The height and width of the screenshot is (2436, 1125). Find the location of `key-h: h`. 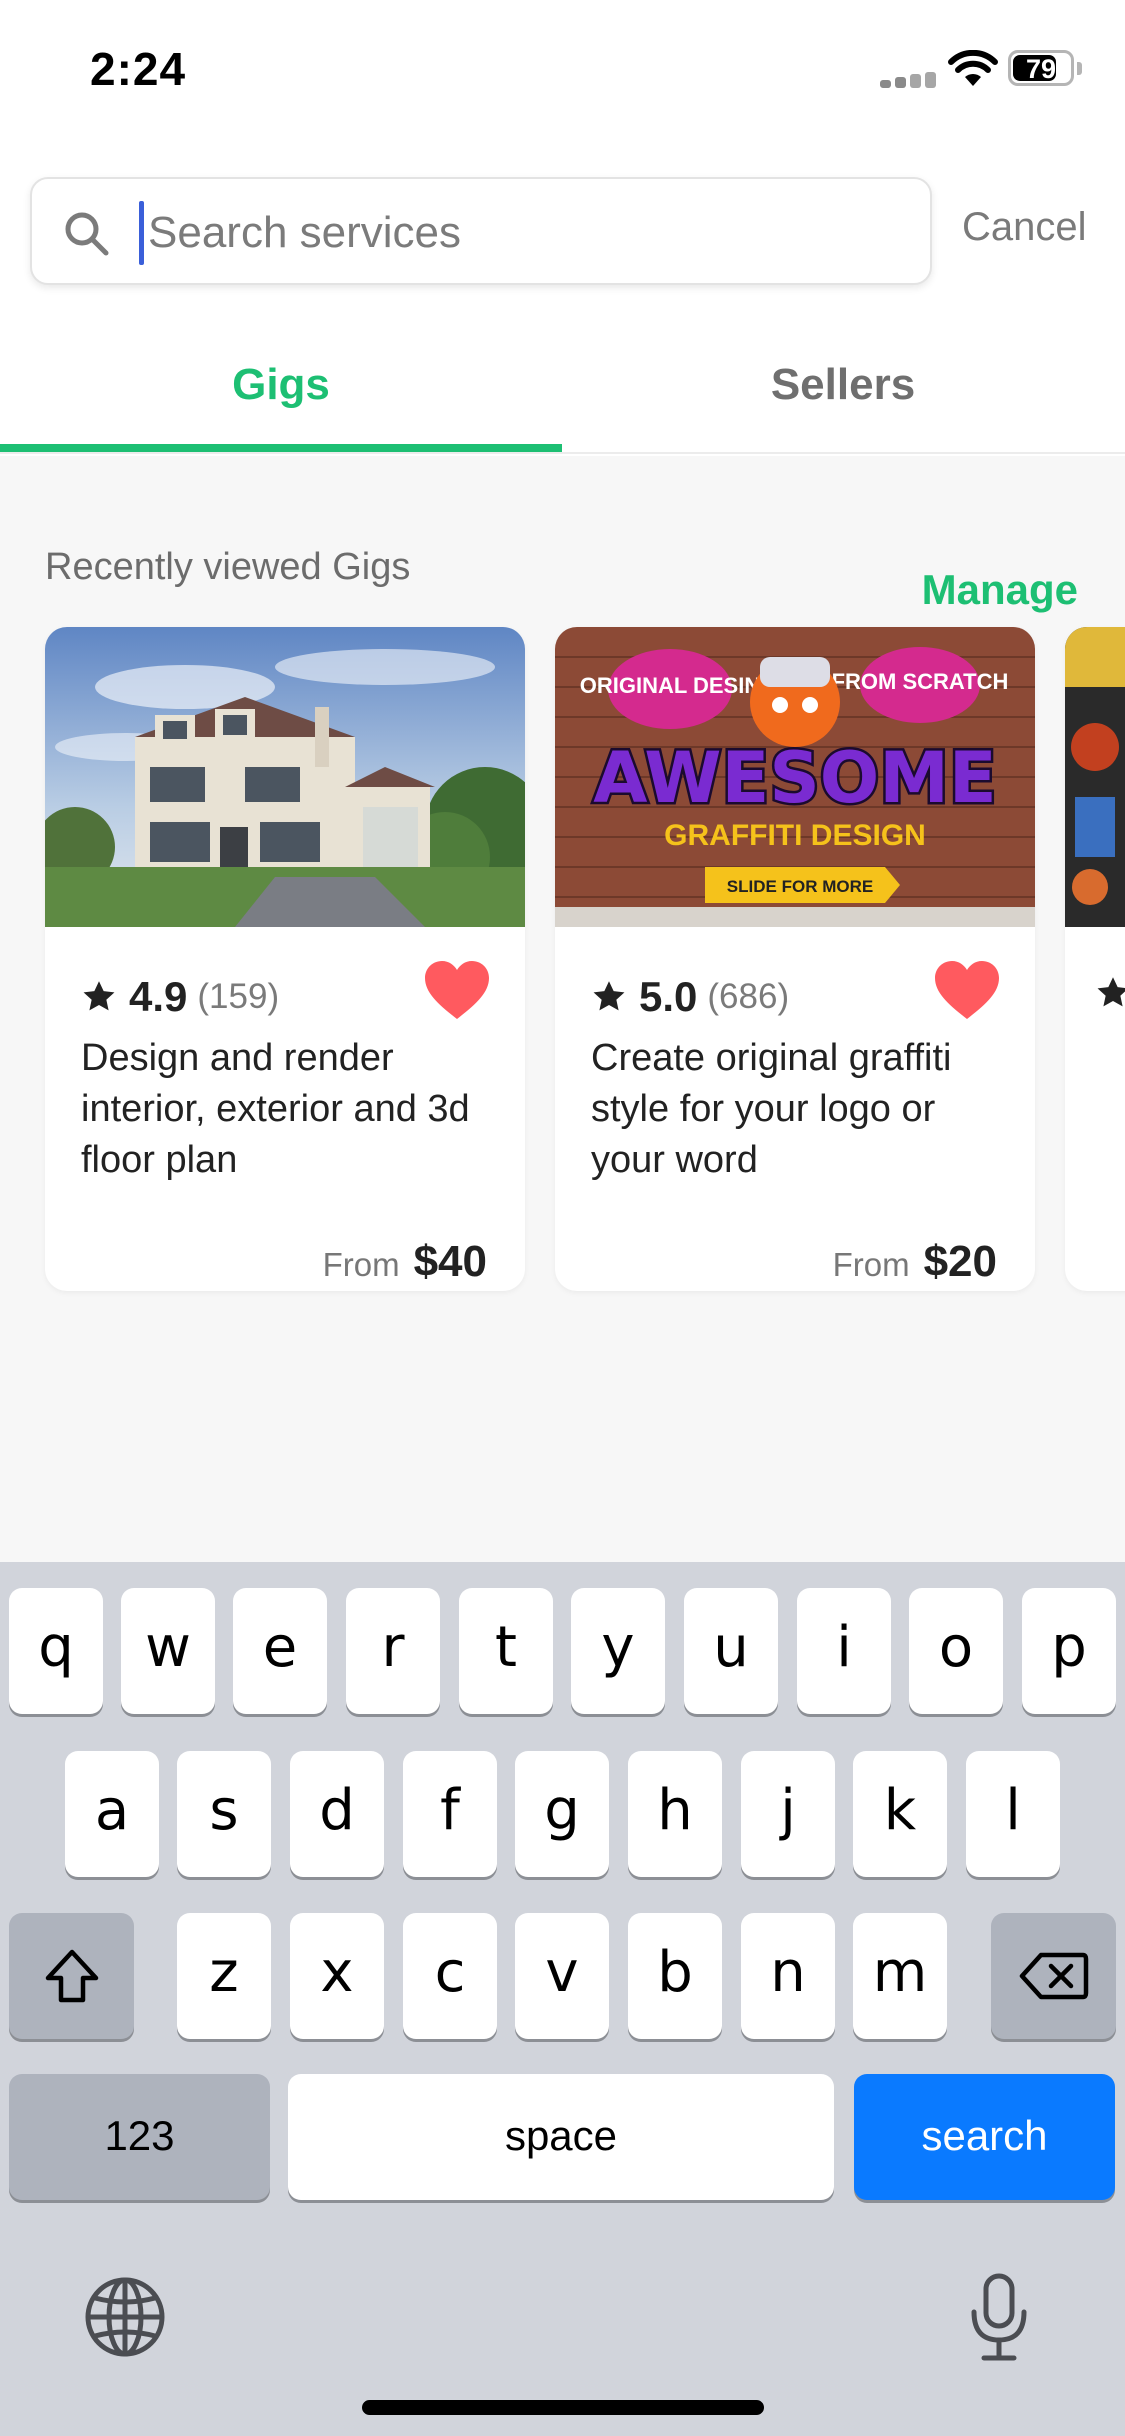

key-h: h is located at coordinates (675, 1814).